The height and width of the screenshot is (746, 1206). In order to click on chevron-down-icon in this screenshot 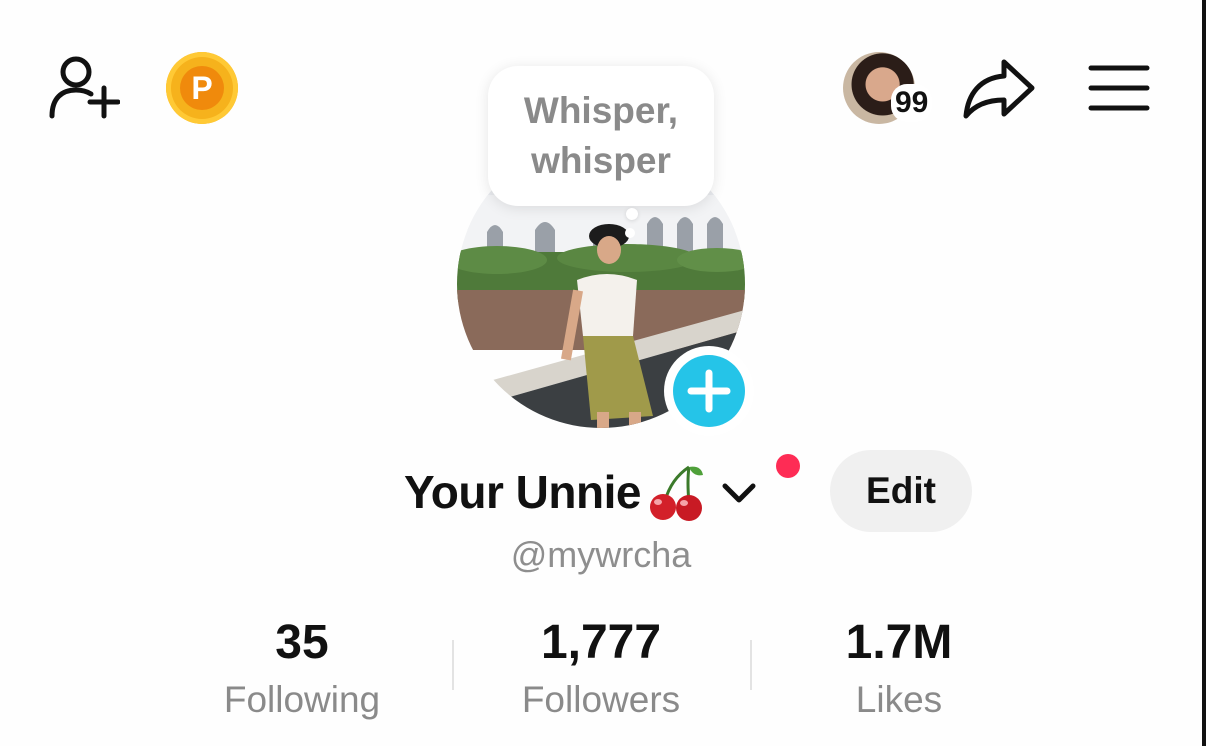, I will do `click(739, 493)`.